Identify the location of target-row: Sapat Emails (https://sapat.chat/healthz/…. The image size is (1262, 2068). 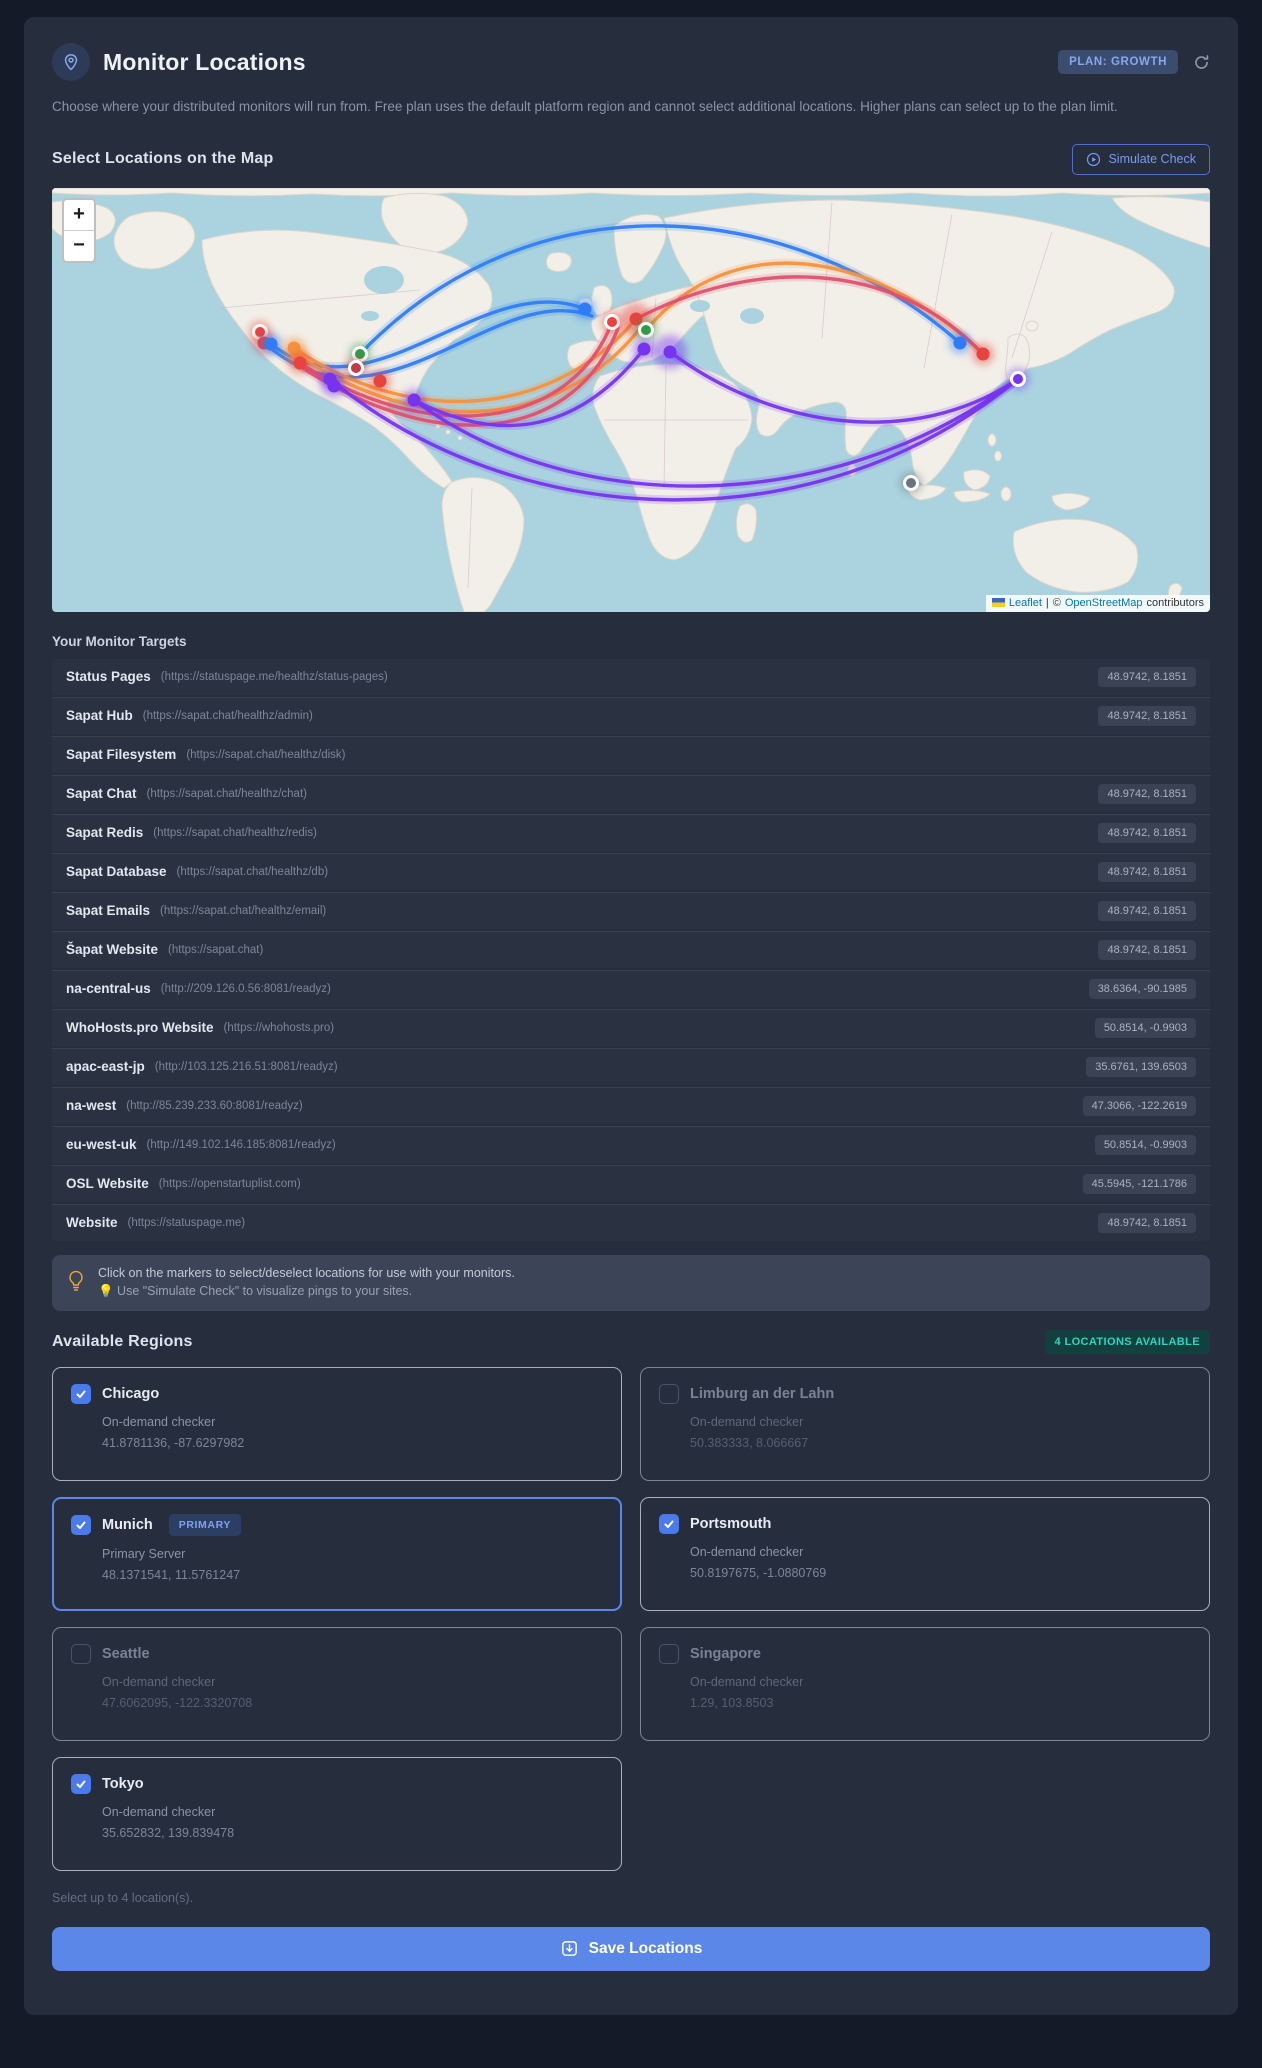
(631, 910).